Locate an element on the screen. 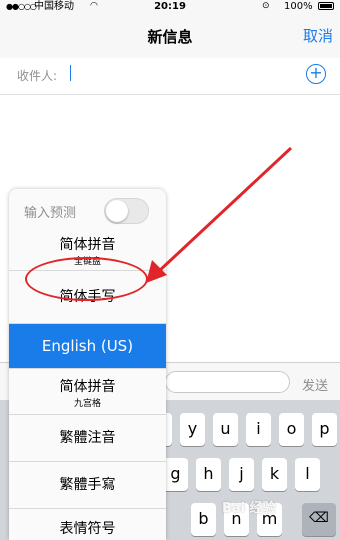 Image resolution: width=340 pixels, height=540 pixels. key-l: l is located at coordinates (307, 474).